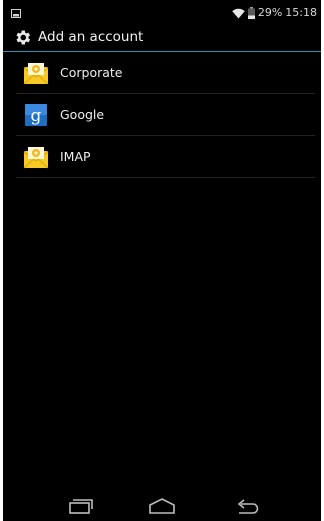 Image resolution: width=324 pixels, height=521 pixels. Describe the element at coordinates (162, 73) in the screenshot. I see `list-item-corporate: Corporate` at that location.